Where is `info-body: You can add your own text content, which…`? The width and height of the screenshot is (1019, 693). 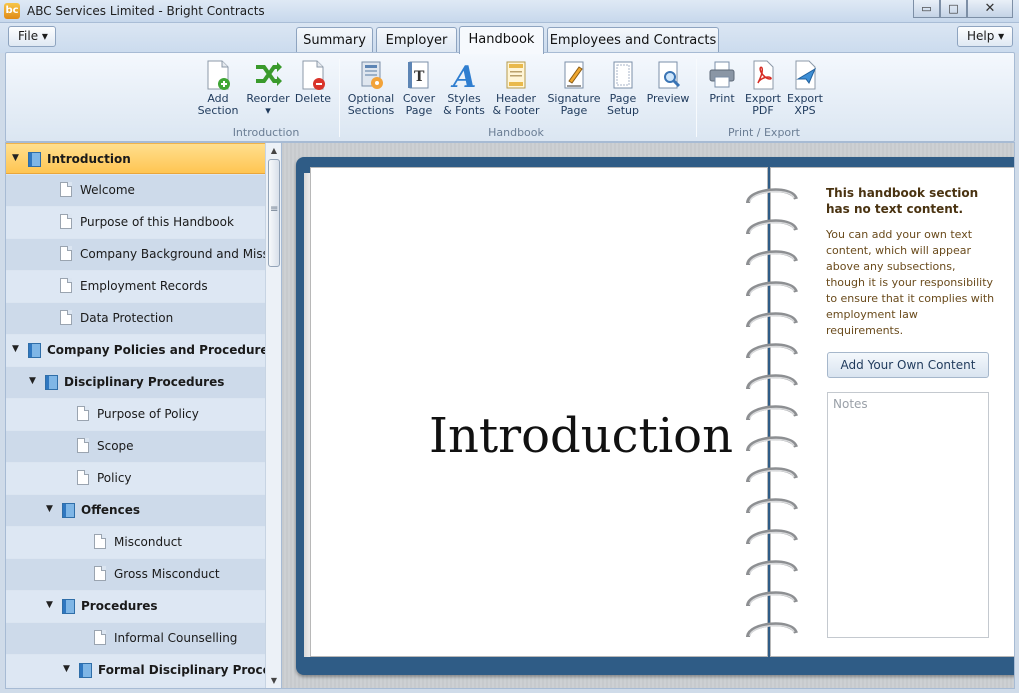 info-body: You can add your own text content, which… is located at coordinates (910, 282).